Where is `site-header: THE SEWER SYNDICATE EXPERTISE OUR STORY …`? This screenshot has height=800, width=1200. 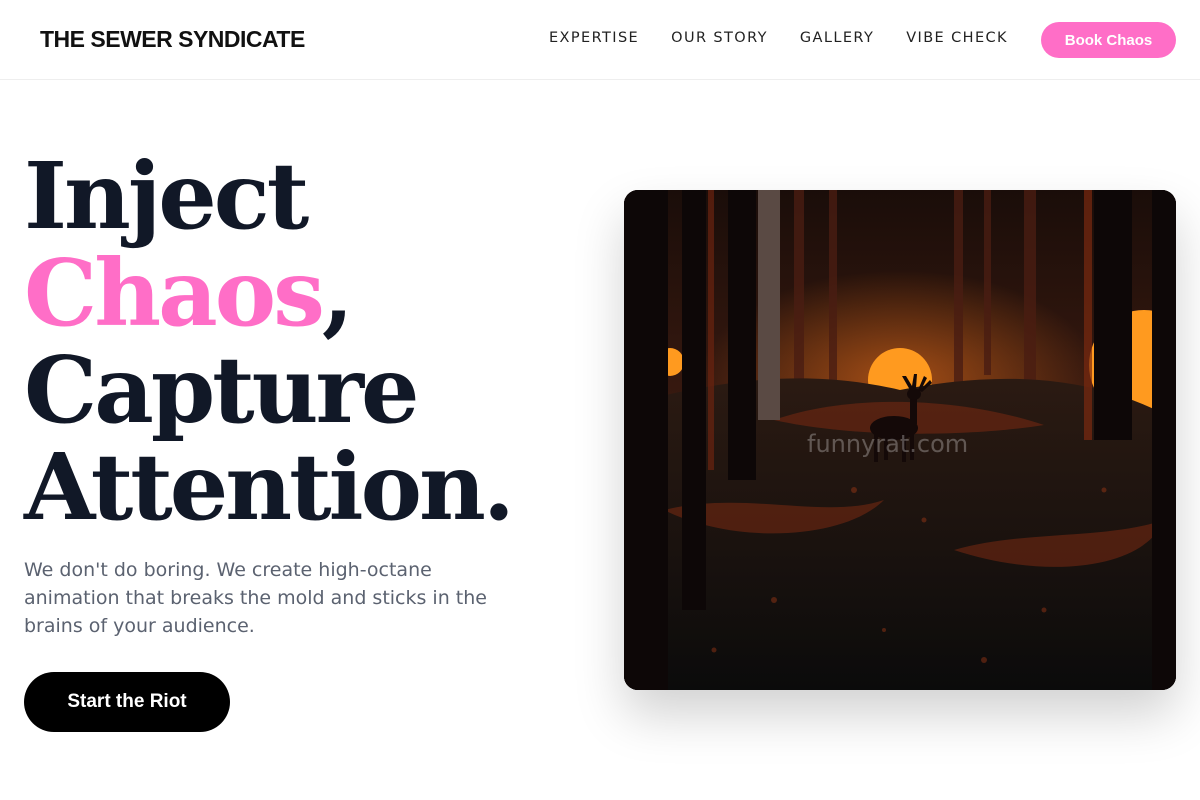
site-header: THE SEWER SYNDICATE EXPERTISE OUR STORY … is located at coordinates (600, 40).